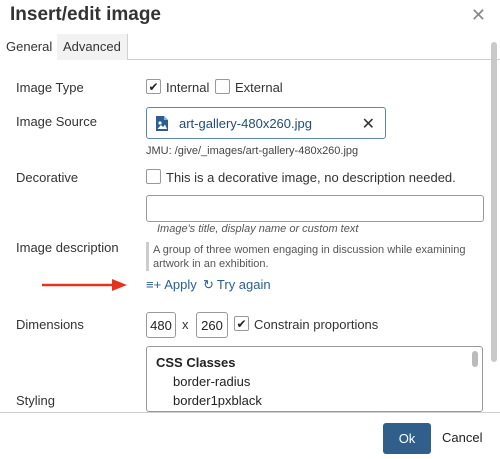 Image resolution: width=500 pixels, height=459 pixels. Describe the element at coordinates (154, 284) in the screenshot. I see `apply-list-icon: ≡+` at that location.